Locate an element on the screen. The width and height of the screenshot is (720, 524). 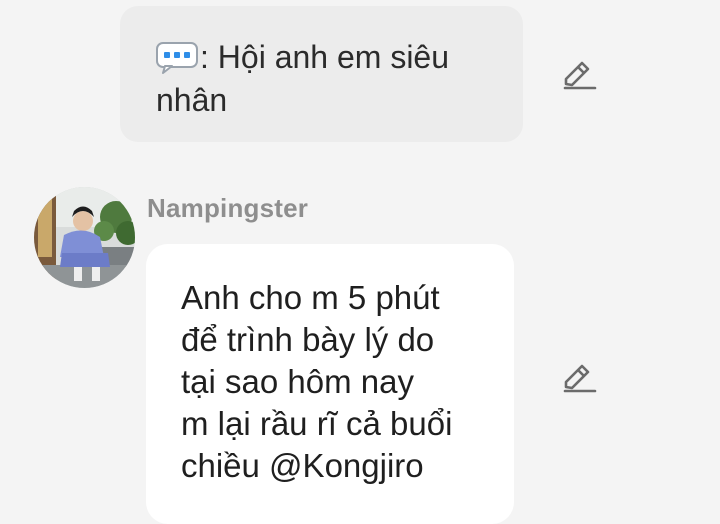
avatar-photo is located at coordinates (84, 237).